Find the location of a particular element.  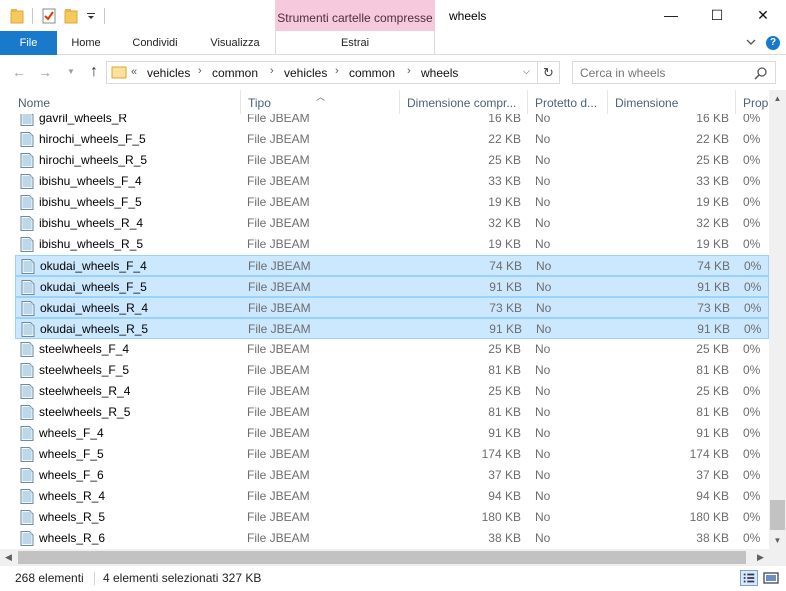

file-row: steelwheels_R_4 File JBEAM 25 KB No 25 KB 0% is located at coordinates (392, 391).